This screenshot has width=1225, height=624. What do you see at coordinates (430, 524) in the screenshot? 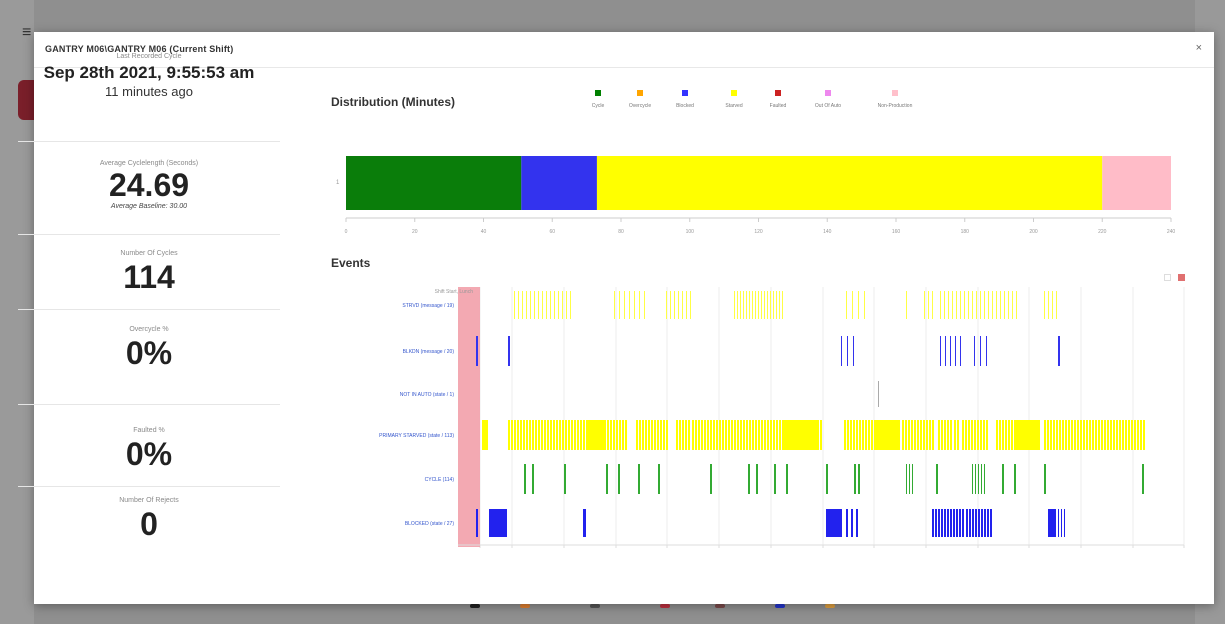
I see `event-row-label: BLOCKED (state / 27)` at bounding box center [430, 524].